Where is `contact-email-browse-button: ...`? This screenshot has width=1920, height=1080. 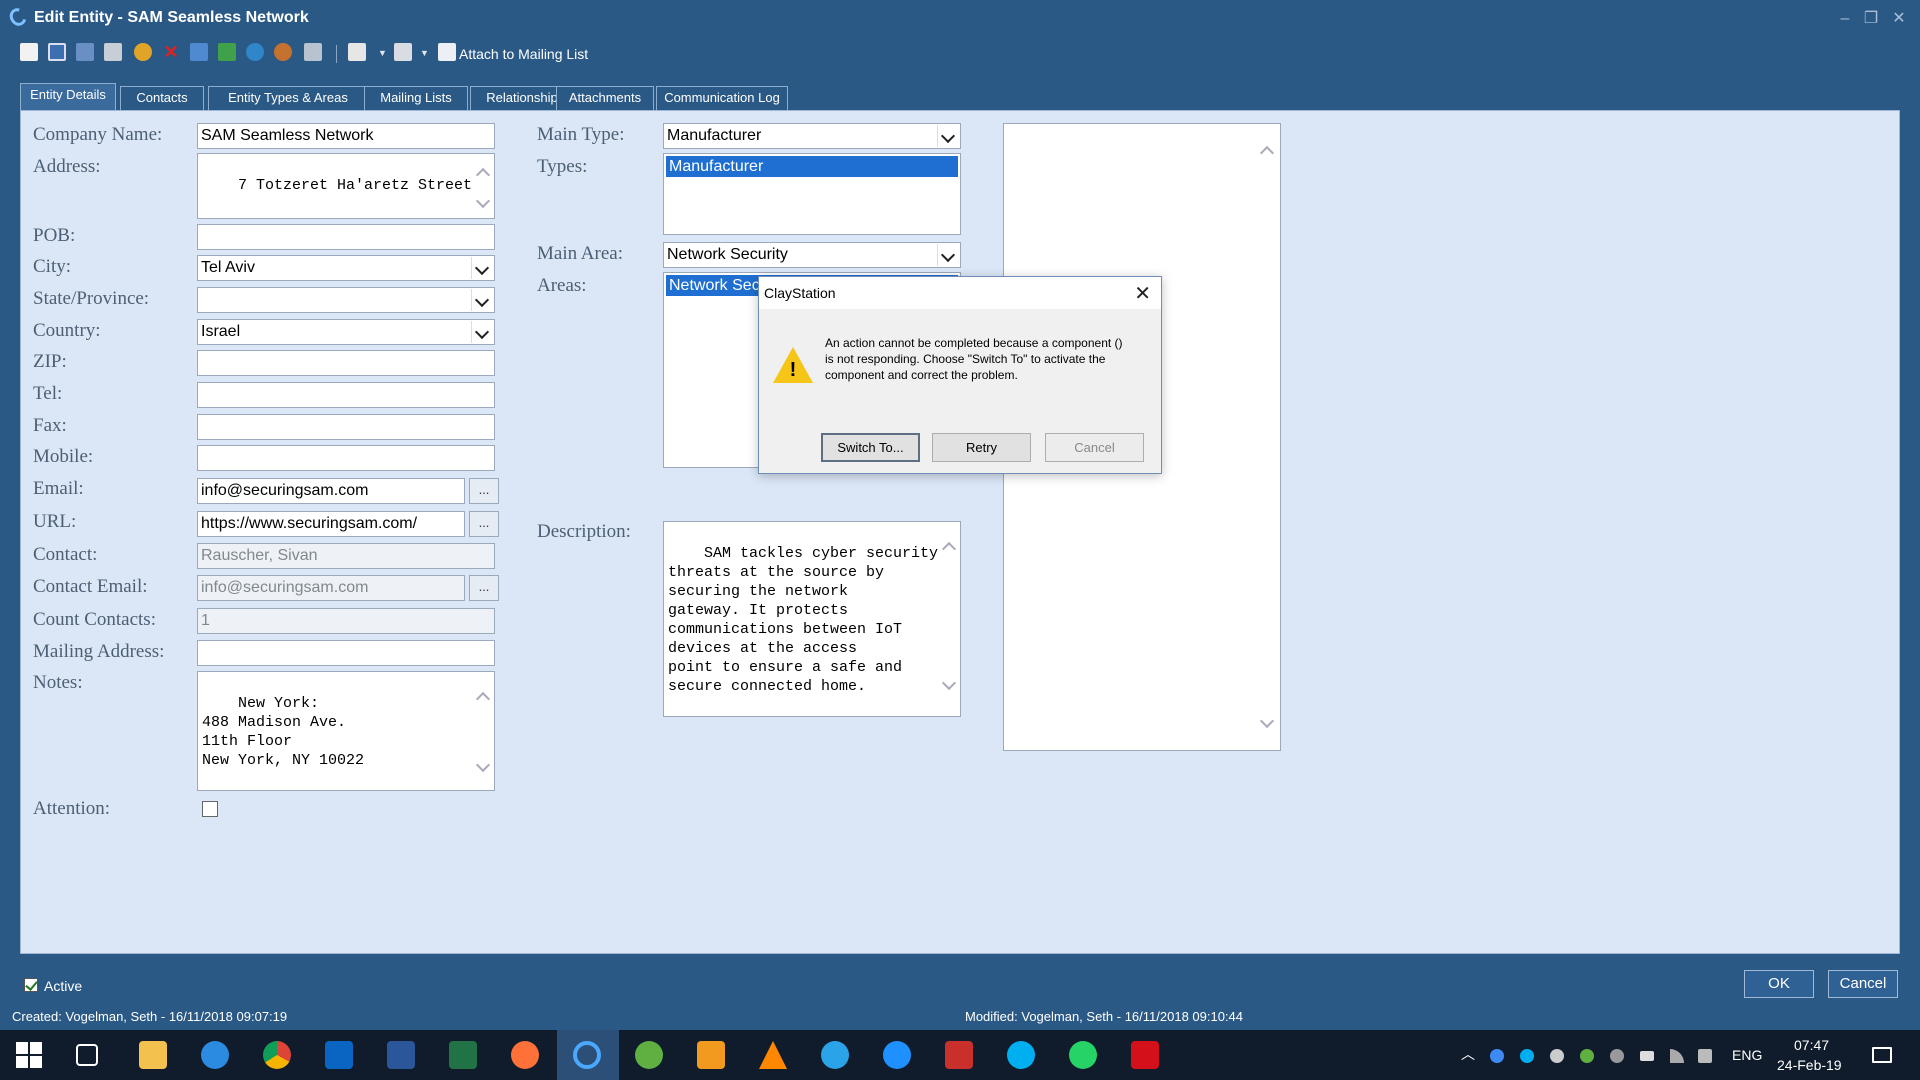 contact-email-browse-button: ... is located at coordinates (484, 588).